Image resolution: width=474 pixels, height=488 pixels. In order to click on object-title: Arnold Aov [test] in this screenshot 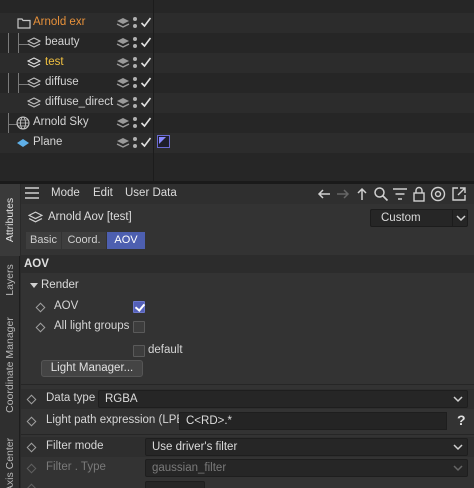, I will do `click(90, 217)`.